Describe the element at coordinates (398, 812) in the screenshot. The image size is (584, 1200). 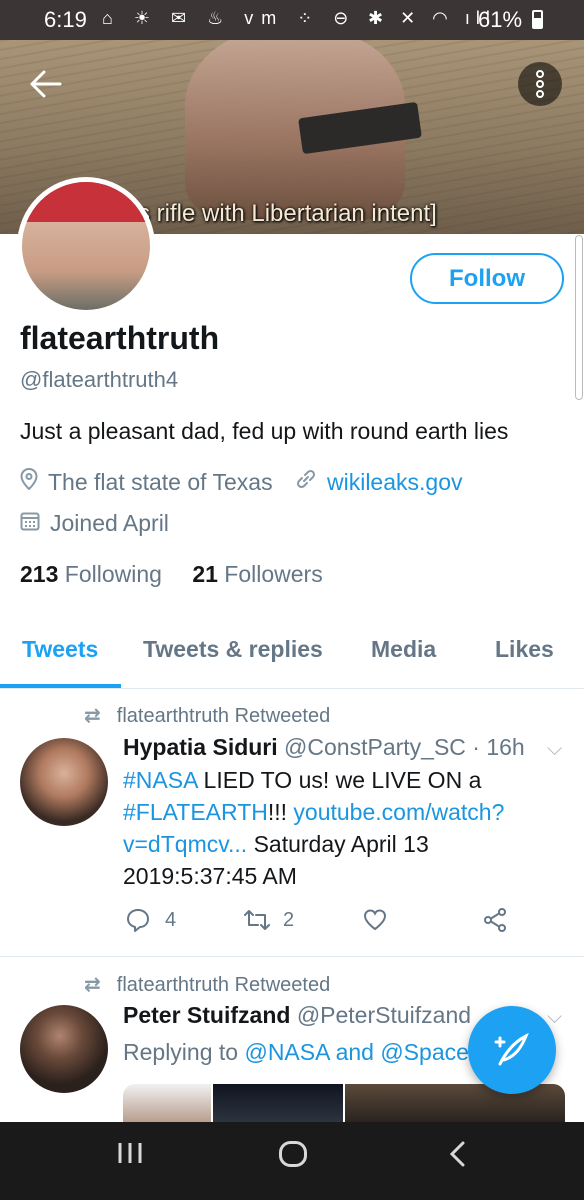
I see `url-link: youtube.com/watch?` at that location.